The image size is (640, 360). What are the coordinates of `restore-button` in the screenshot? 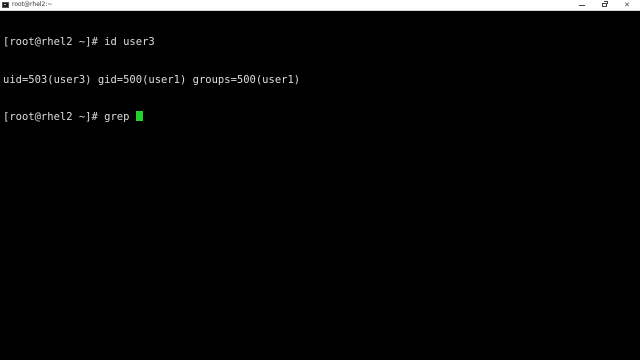 It's located at (604, 5).